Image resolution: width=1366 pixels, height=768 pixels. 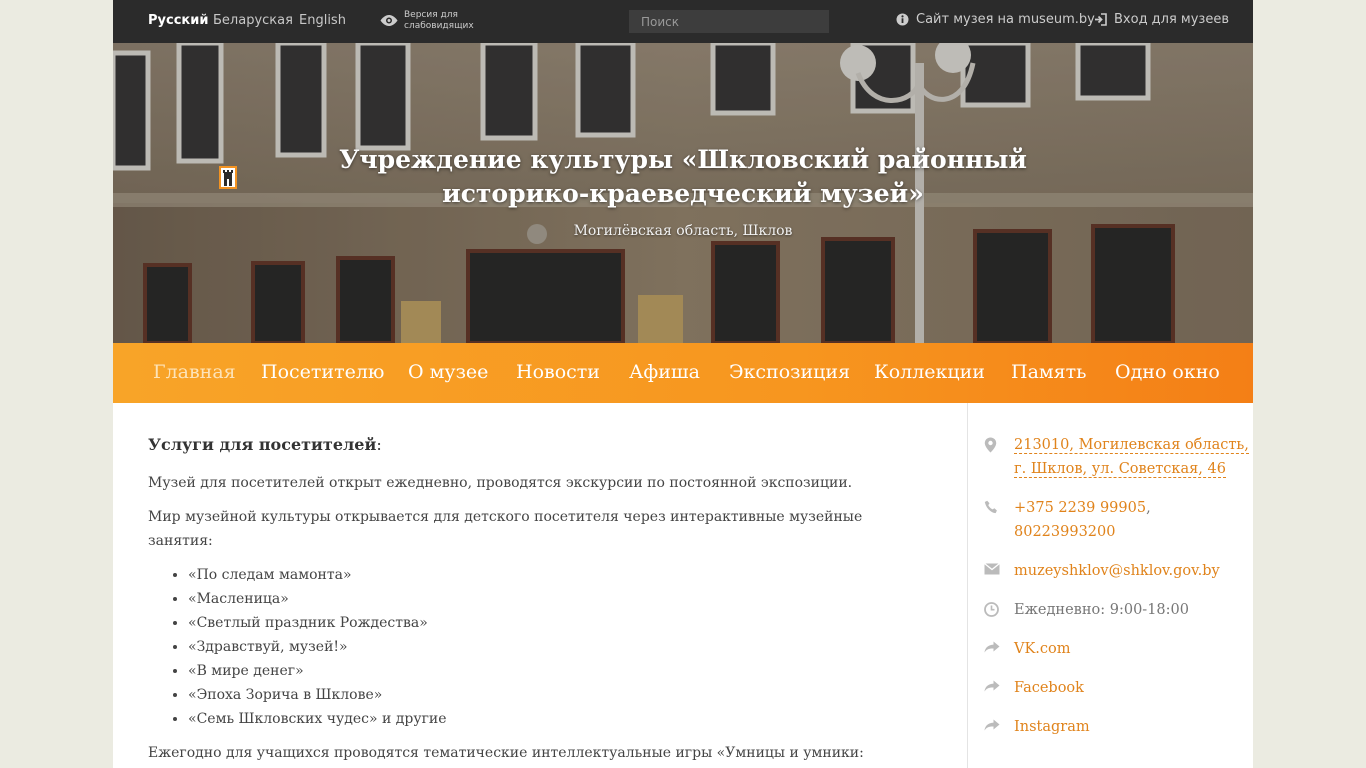 I want to click on tower-icon, so click(x=228, y=178).